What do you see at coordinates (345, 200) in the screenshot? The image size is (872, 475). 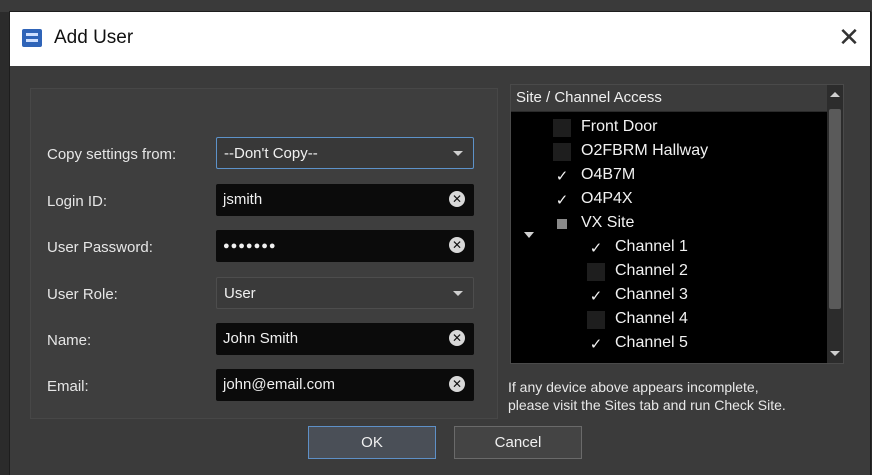 I see `login-id-field: jsmith ✕` at bounding box center [345, 200].